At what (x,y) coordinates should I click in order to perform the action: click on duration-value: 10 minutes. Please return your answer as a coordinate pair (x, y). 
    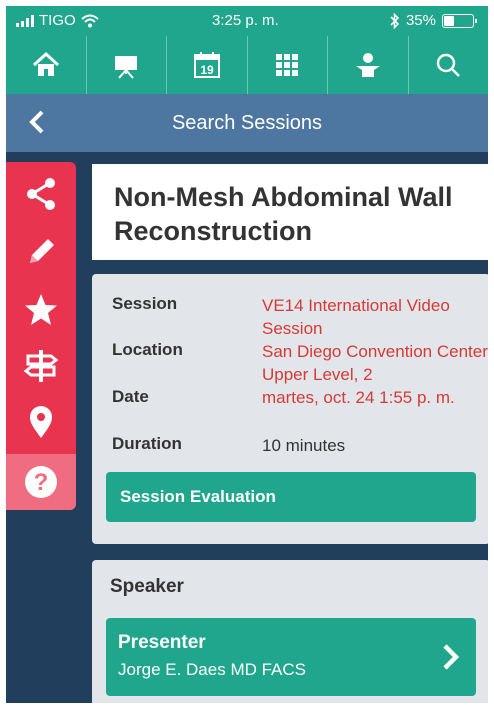
    Looking at the image, I should click on (304, 445).